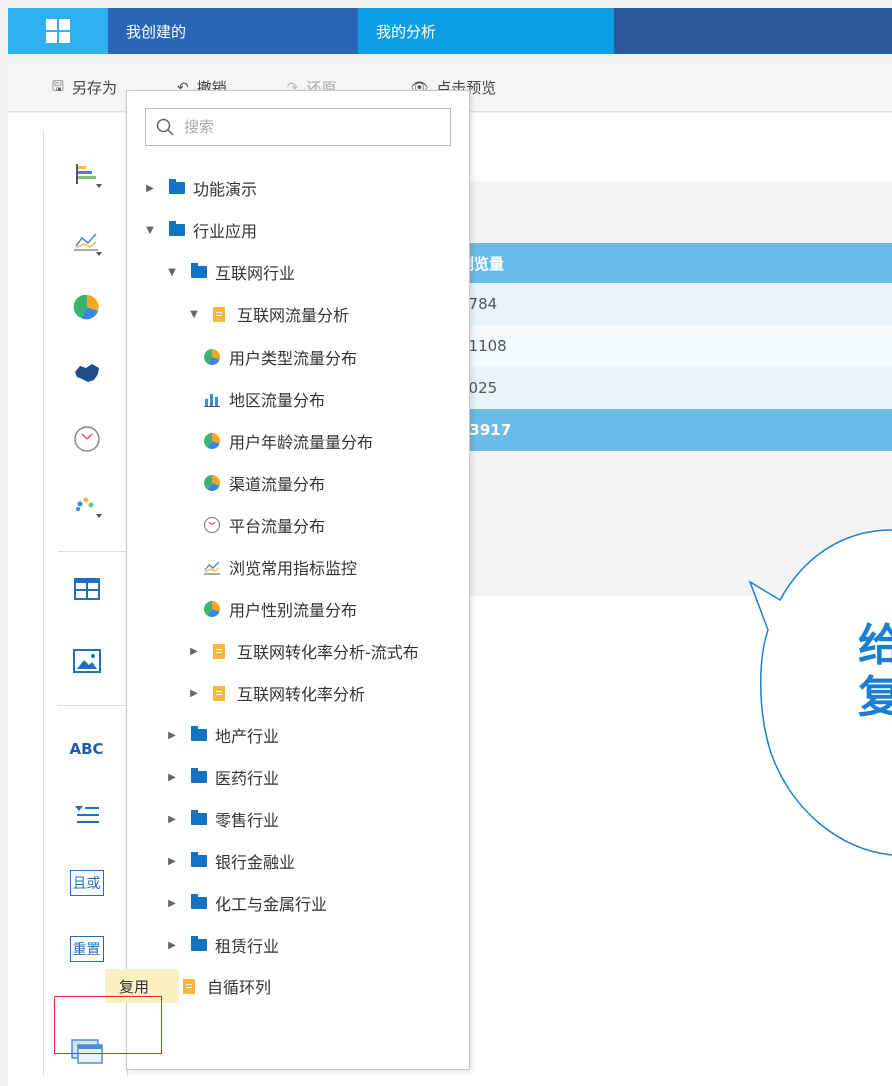  I want to click on tree-leaf-user-gender-traffic: 用户性别流量分布, so click(280, 609).